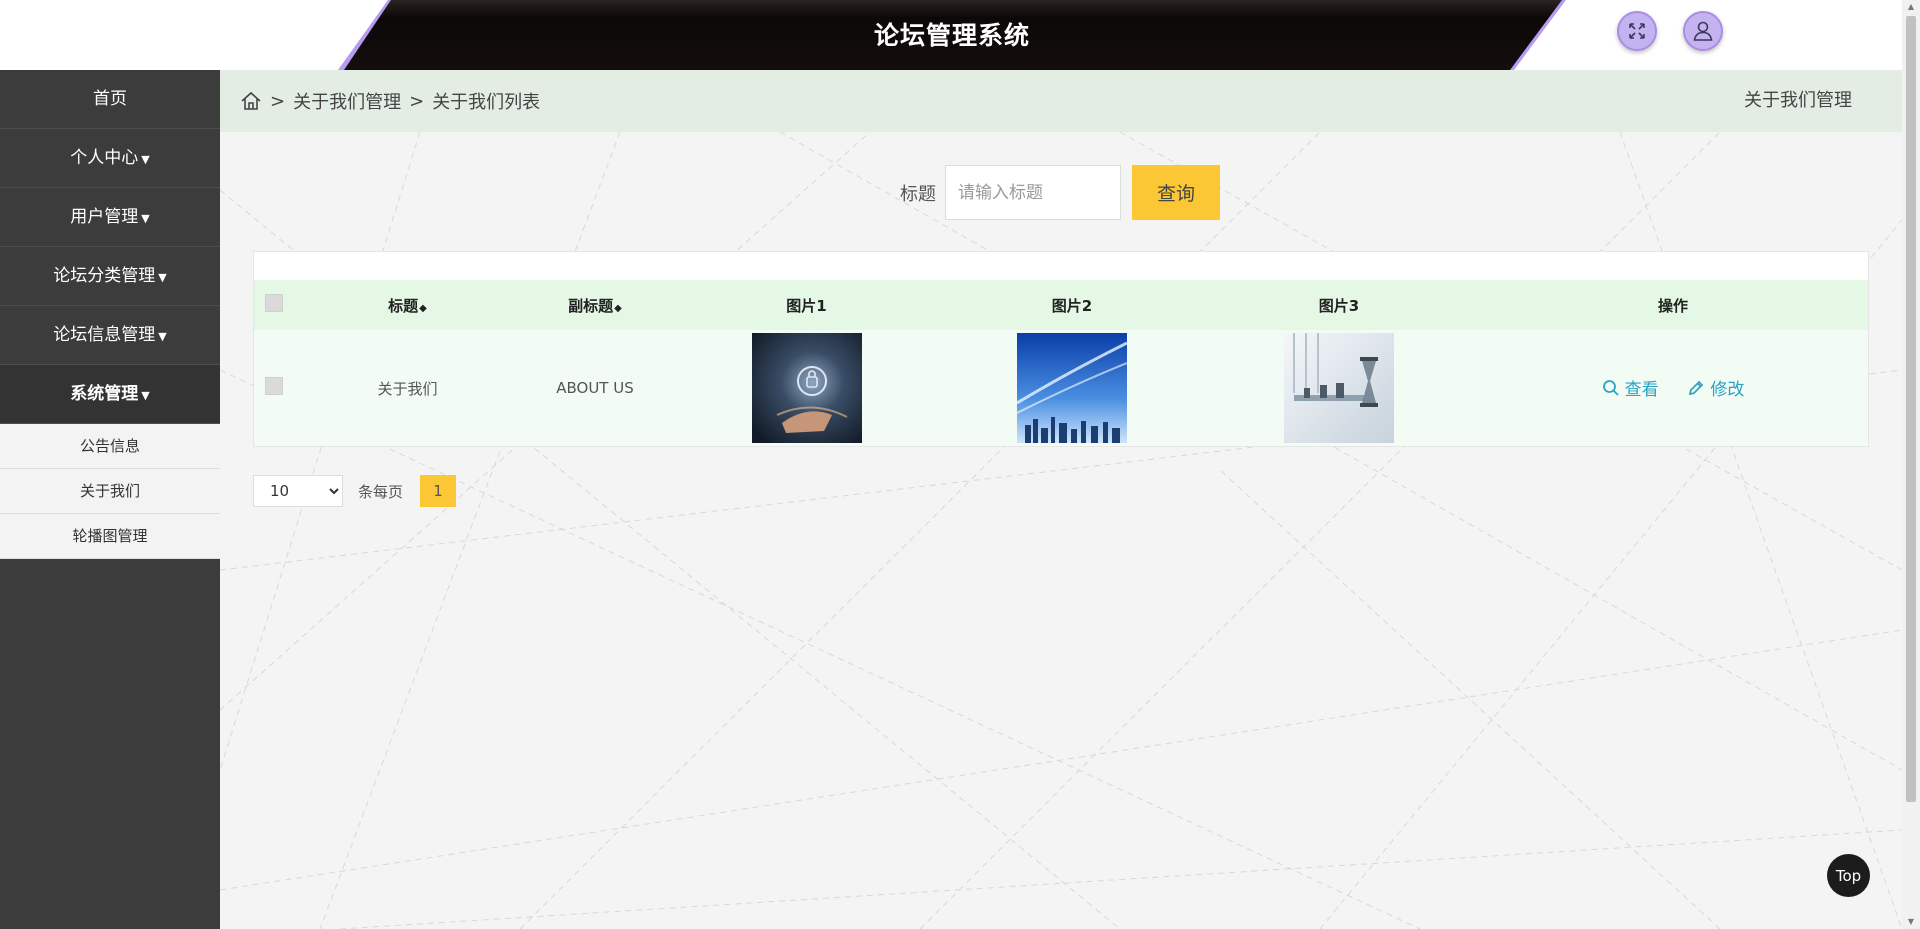  I want to click on breadcrumb-level1: 关于我们管理, so click(347, 101).